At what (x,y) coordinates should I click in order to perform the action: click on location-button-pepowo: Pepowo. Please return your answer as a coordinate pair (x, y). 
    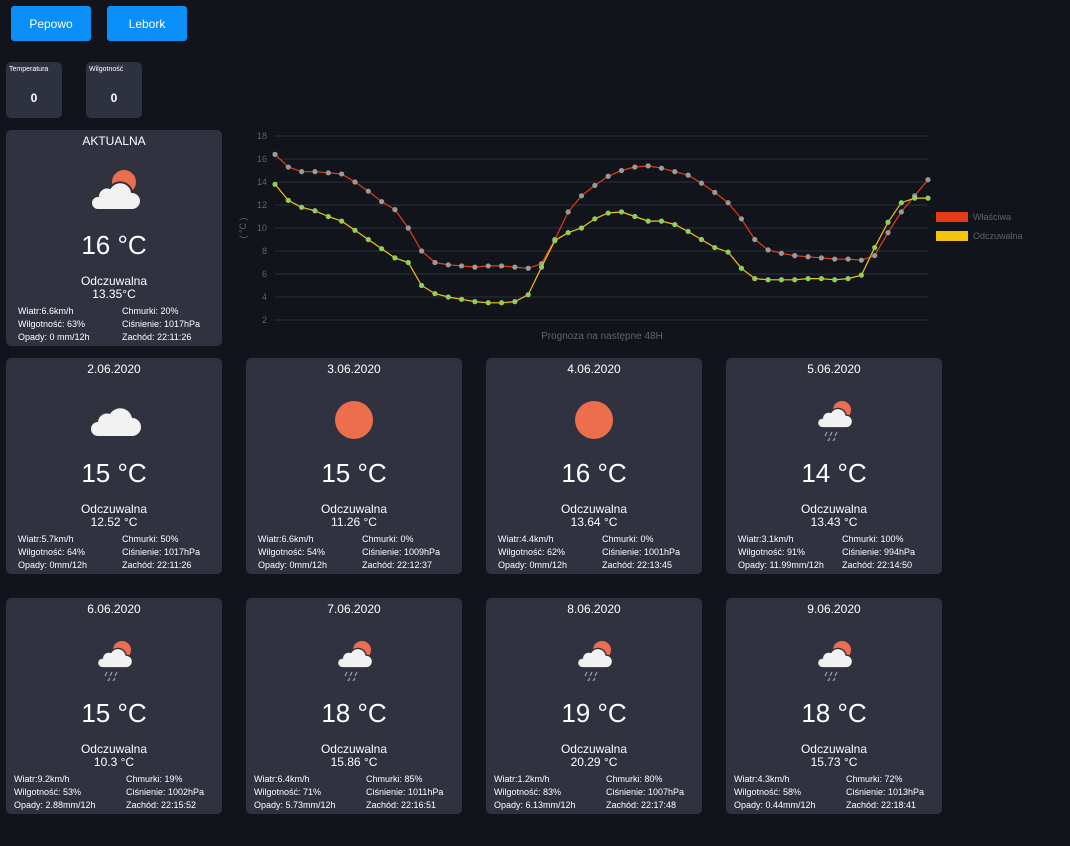
    Looking at the image, I should click on (51, 23).